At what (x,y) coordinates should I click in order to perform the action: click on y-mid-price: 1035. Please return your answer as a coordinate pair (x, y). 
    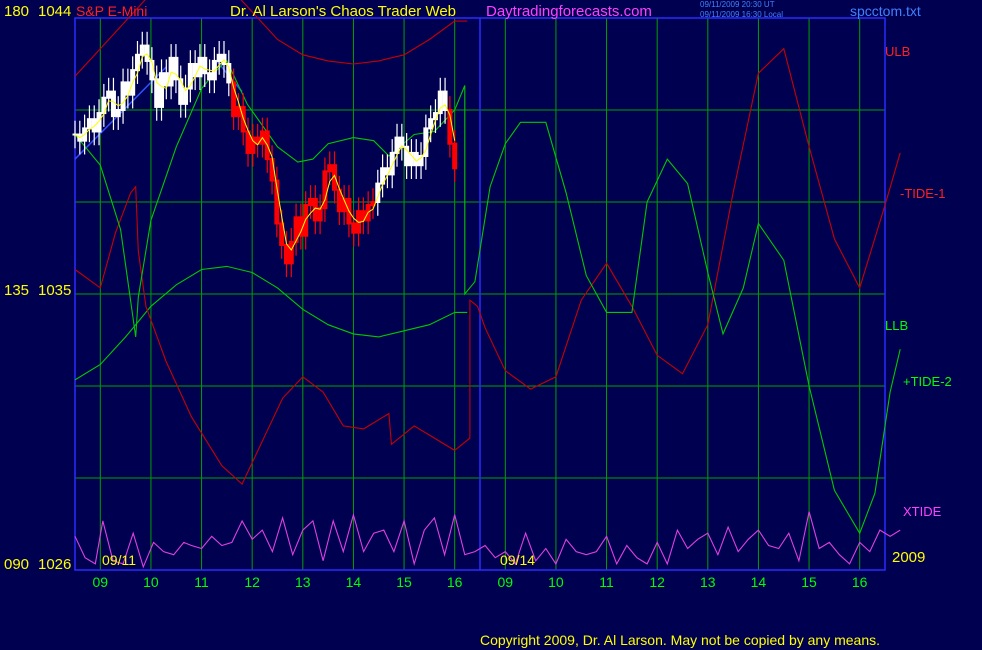
    Looking at the image, I should click on (55, 290).